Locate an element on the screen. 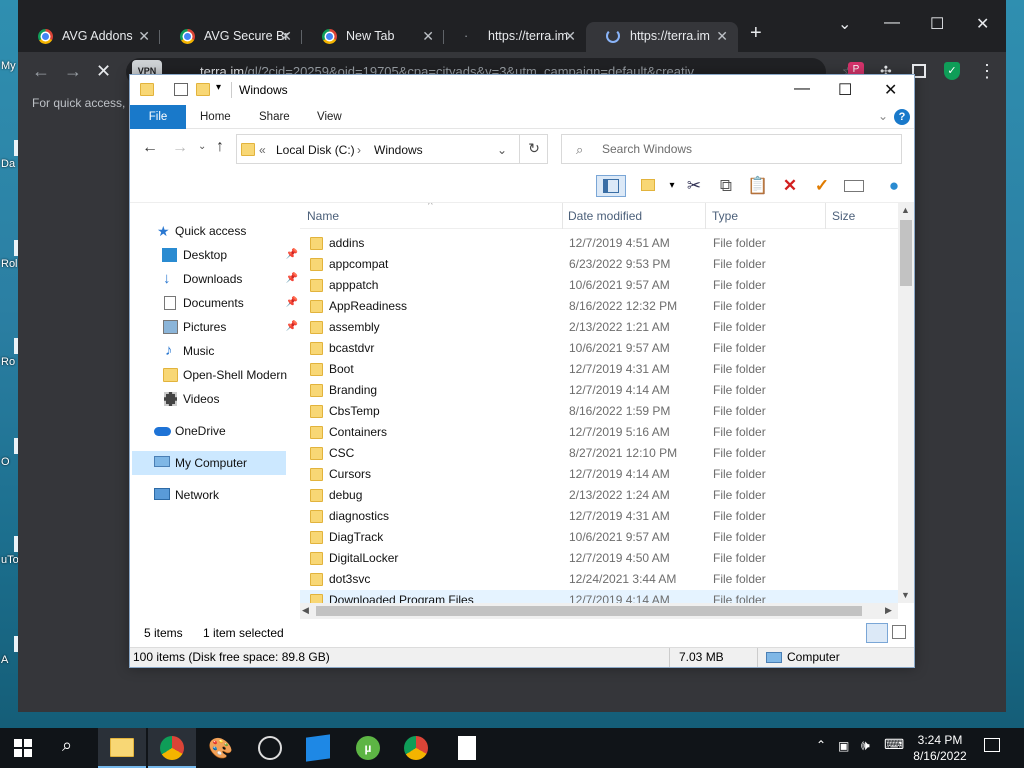  globe-icon: ● is located at coordinates (894, 186).